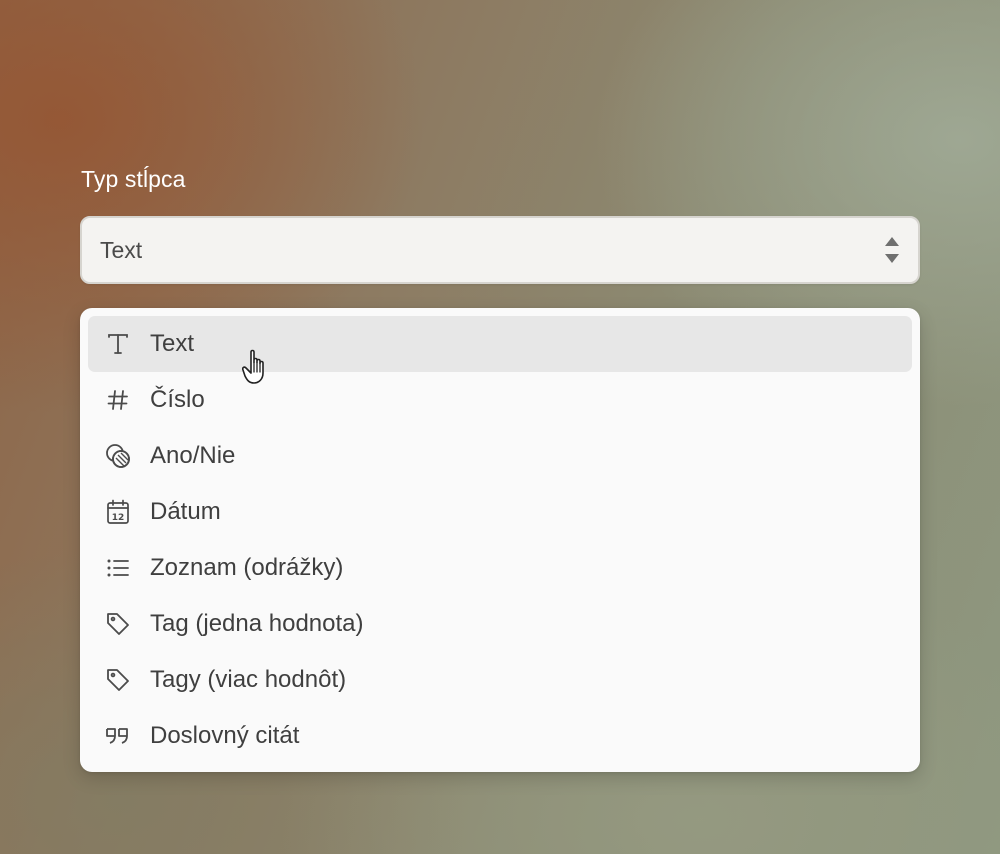  What do you see at coordinates (118, 456) in the screenshot?
I see `toggle-circles-icon` at bounding box center [118, 456].